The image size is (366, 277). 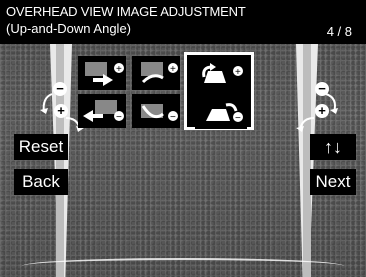 I want to click on adjust-side-plus-button: +, so click(x=156, y=73).